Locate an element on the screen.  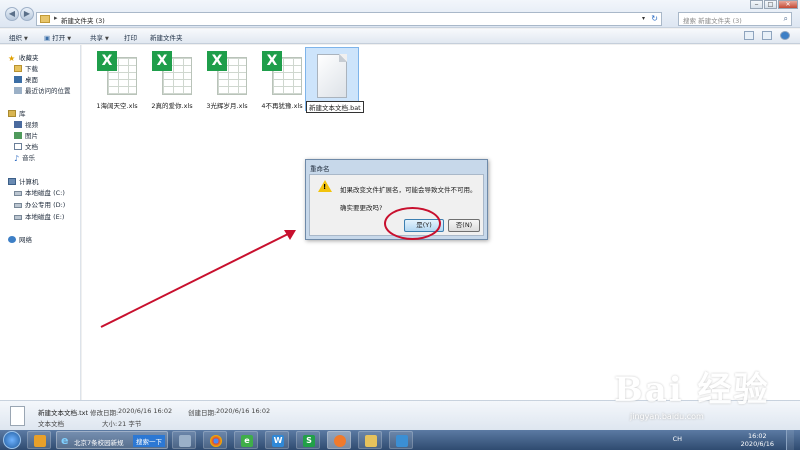
detail-file-type: 文本文档 is located at coordinates (51, 424).